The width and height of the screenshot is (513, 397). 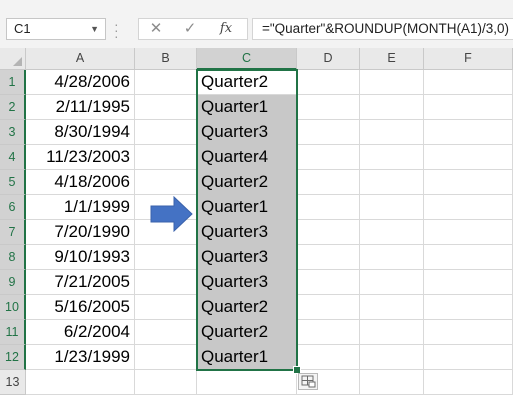 I want to click on cell-a: 5/16/2005, so click(x=80, y=307).